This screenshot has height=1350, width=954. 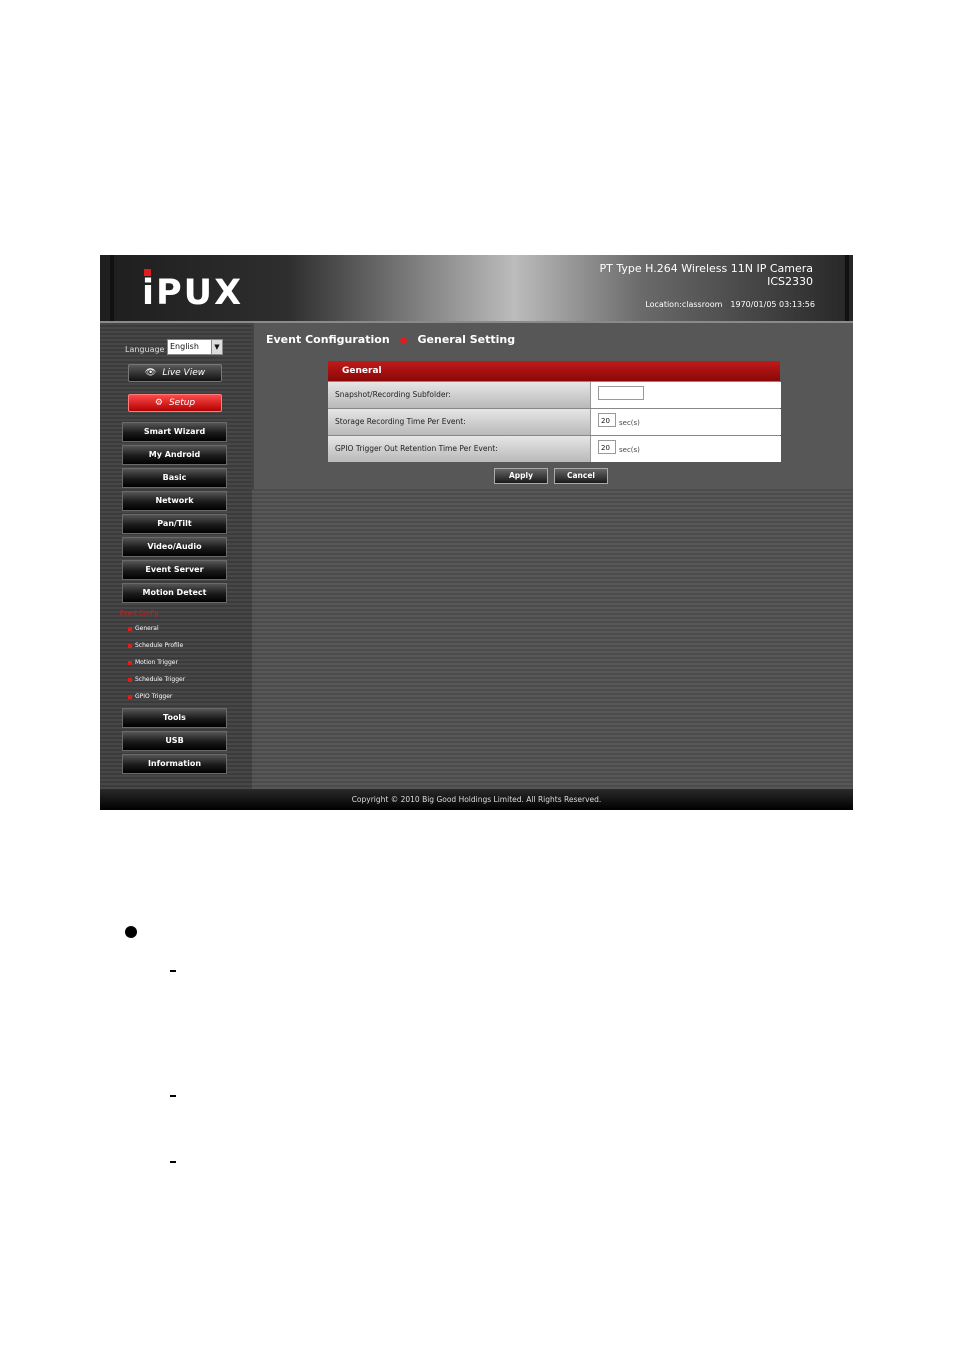 I want to click on nav-basic: Basic, so click(x=174, y=478).